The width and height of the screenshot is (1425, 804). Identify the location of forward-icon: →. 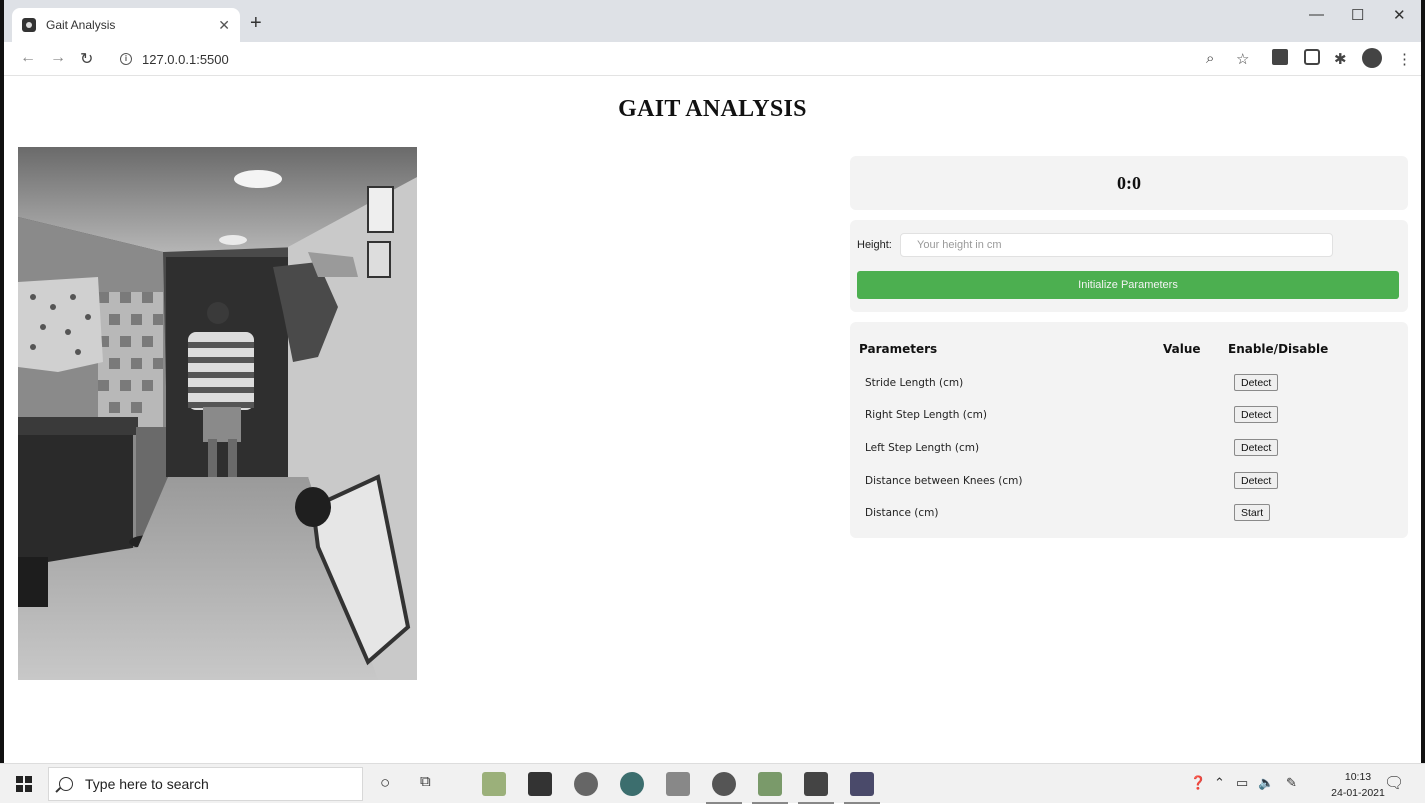
(58, 58).